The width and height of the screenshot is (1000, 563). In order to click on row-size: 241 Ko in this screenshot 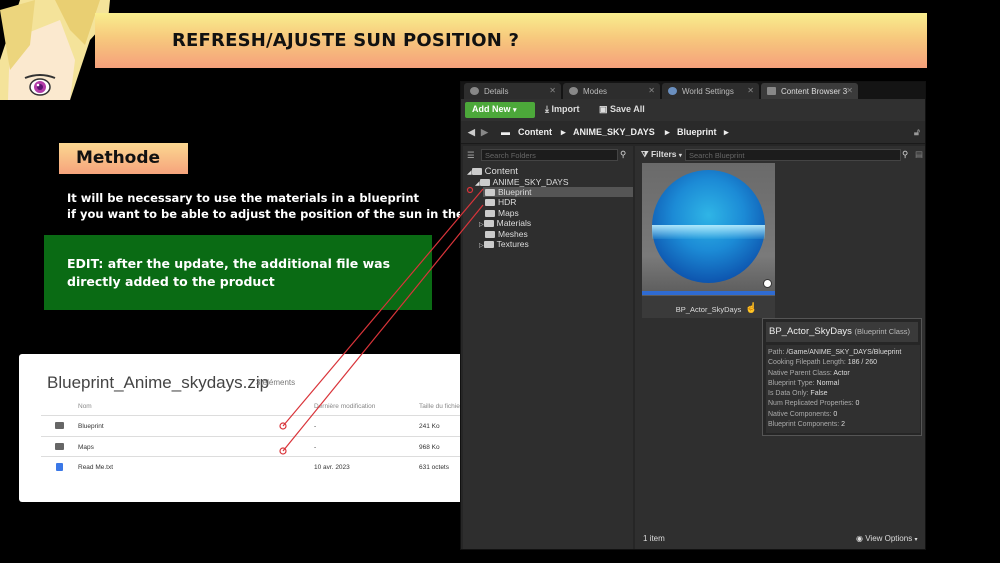, I will do `click(429, 426)`.